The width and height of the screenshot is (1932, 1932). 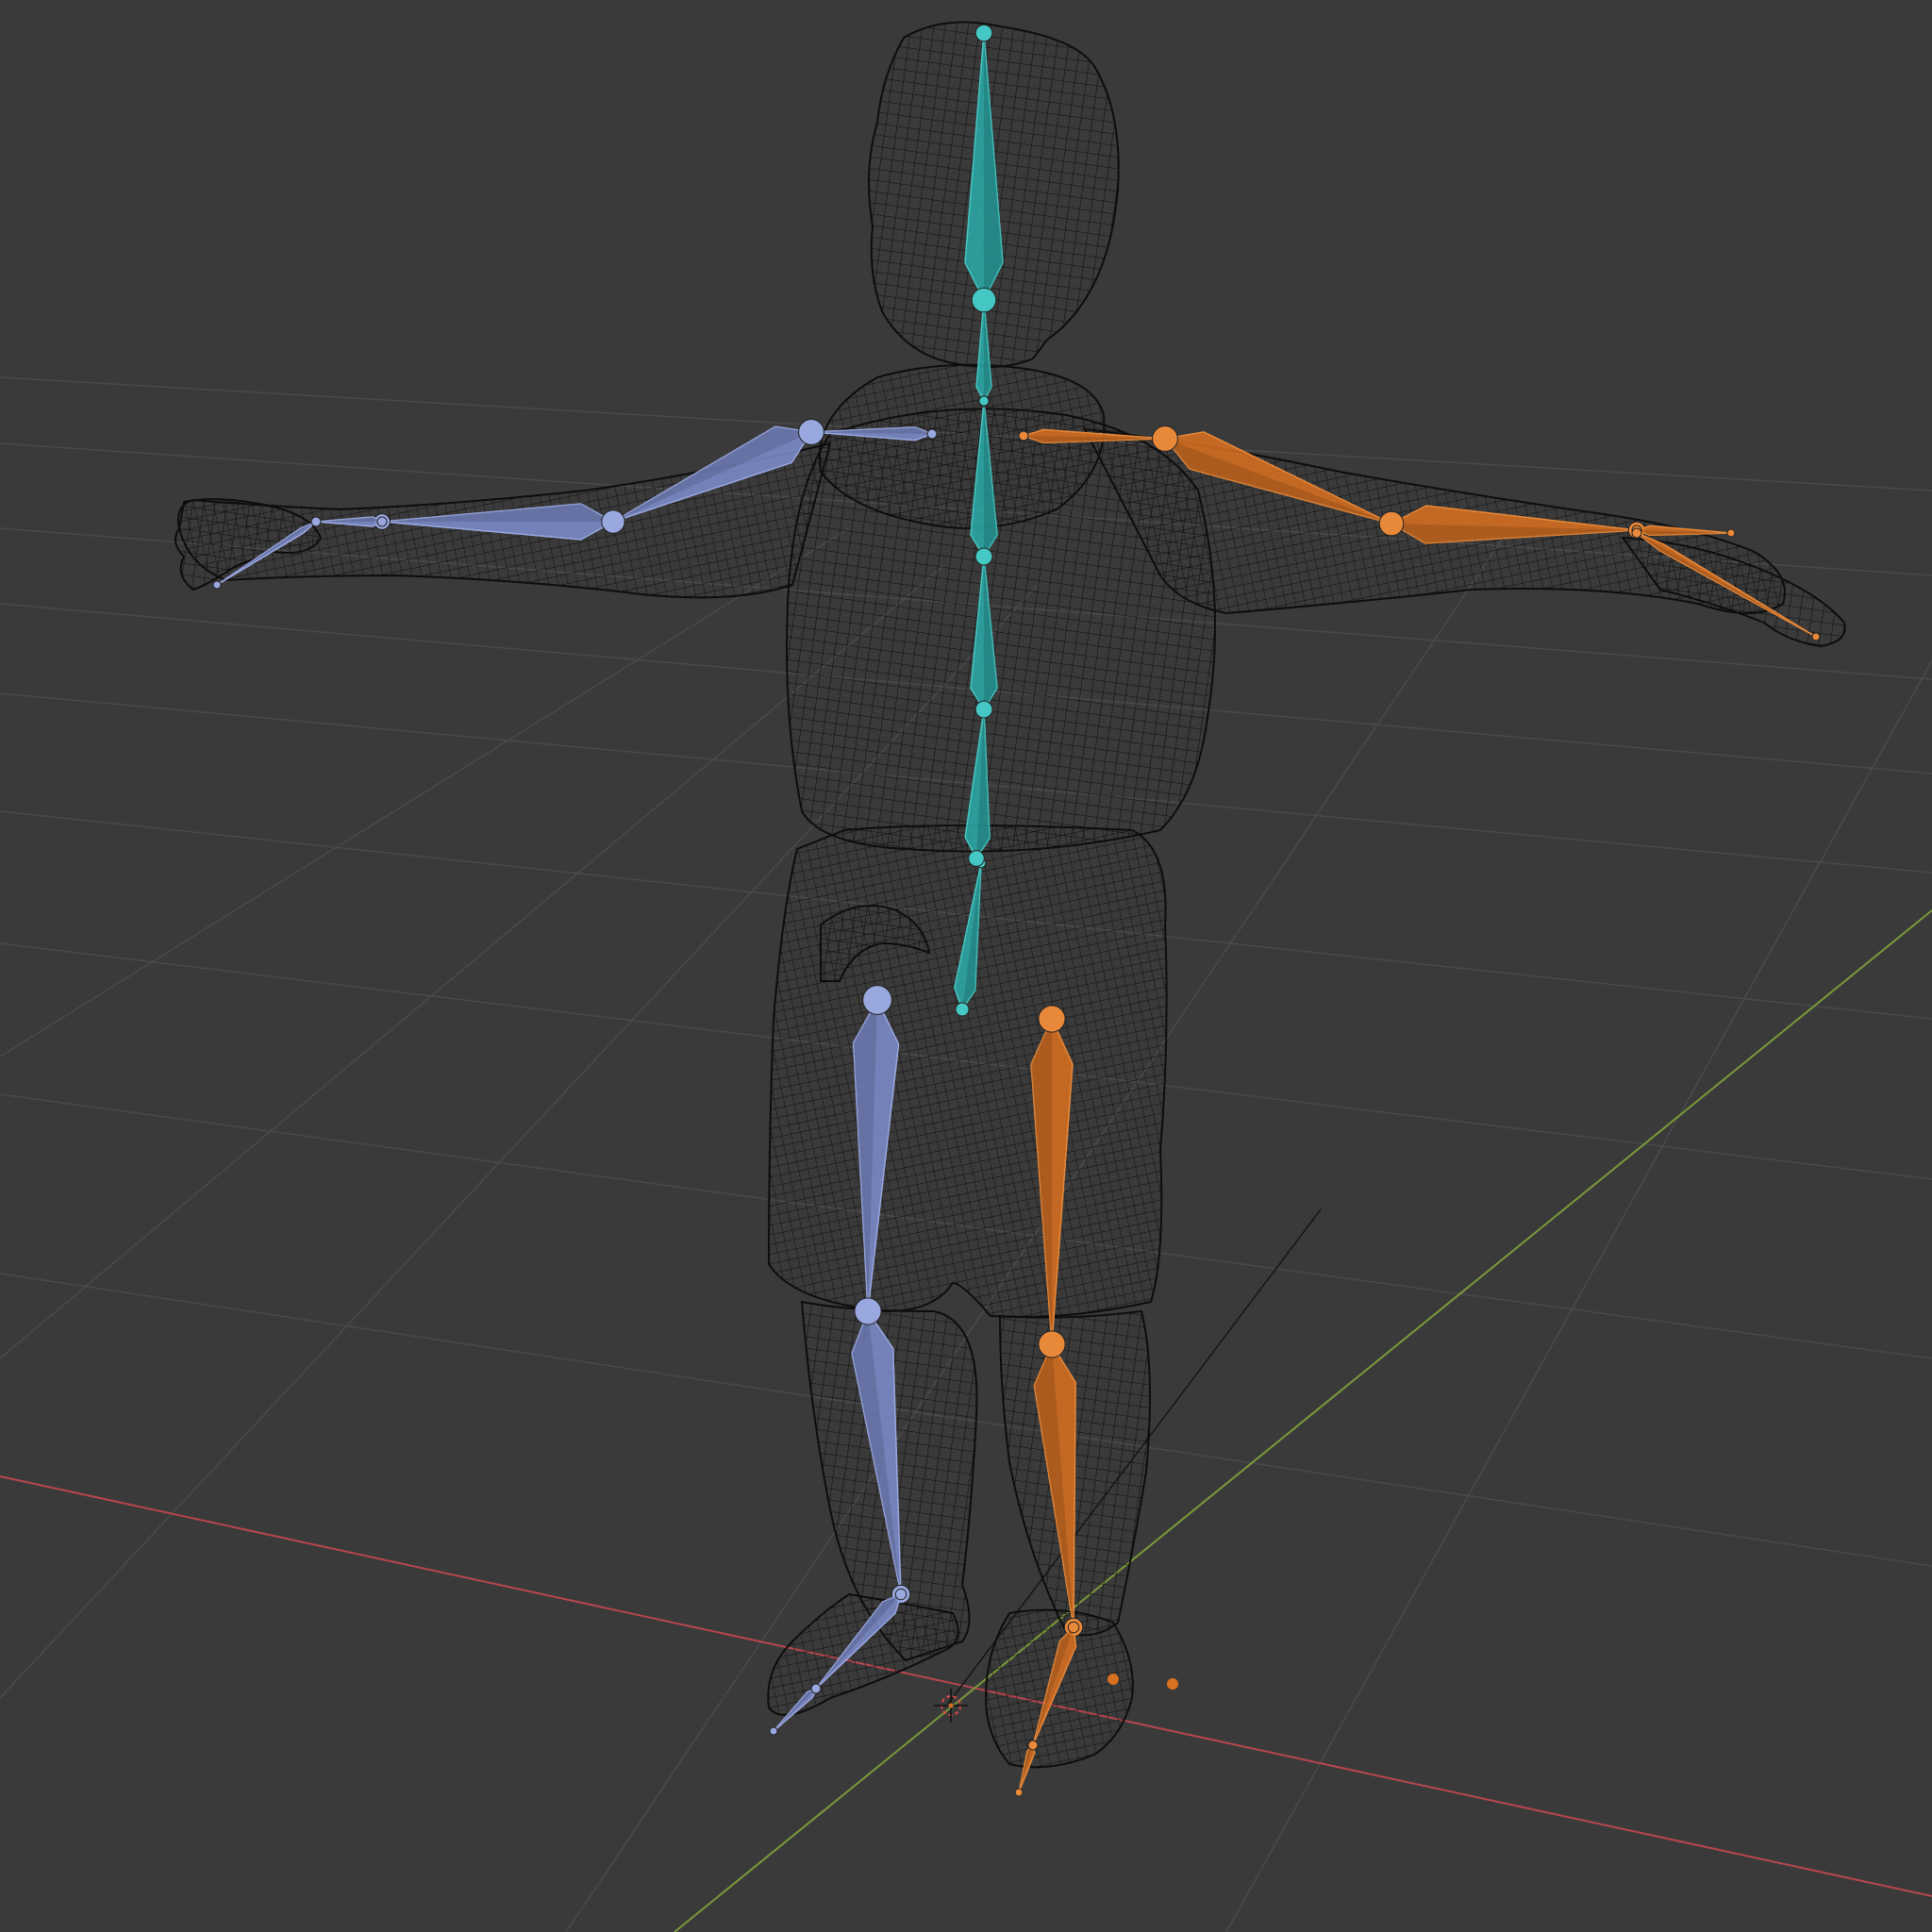 What do you see at coordinates (1059, 1689) in the screenshot?
I see `left-foot-mesh` at bounding box center [1059, 1689].